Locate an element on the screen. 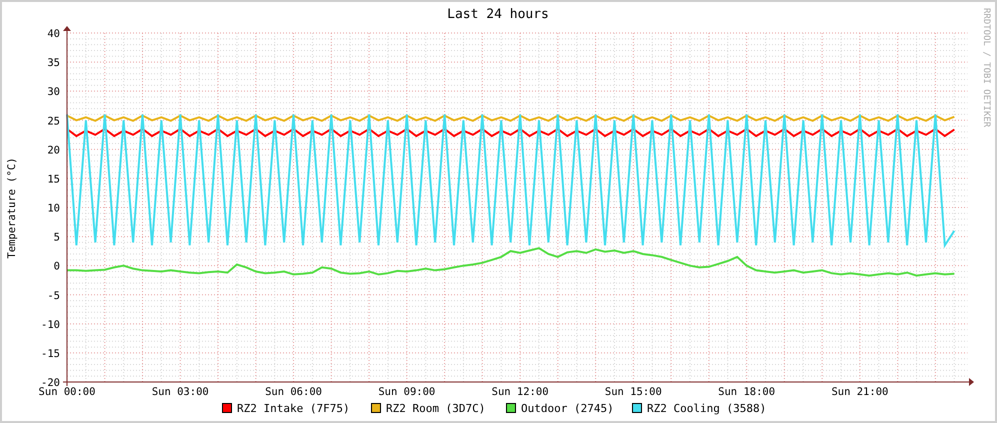 The image size is (997, 423). axis-tick-label: 10 is located at coordinates (53, 208).